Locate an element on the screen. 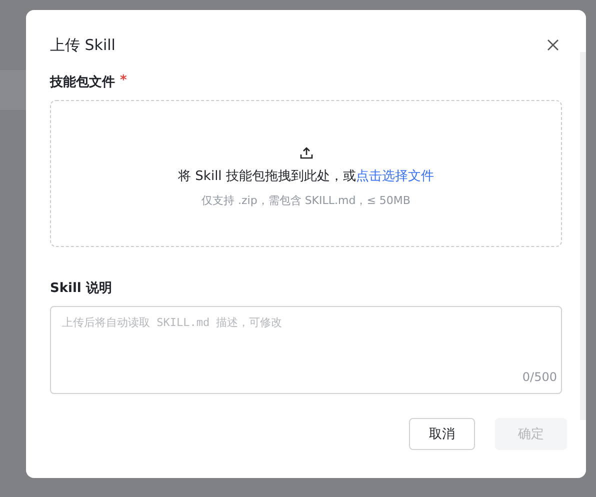  upload-icon is located at coordinates (306, 153).